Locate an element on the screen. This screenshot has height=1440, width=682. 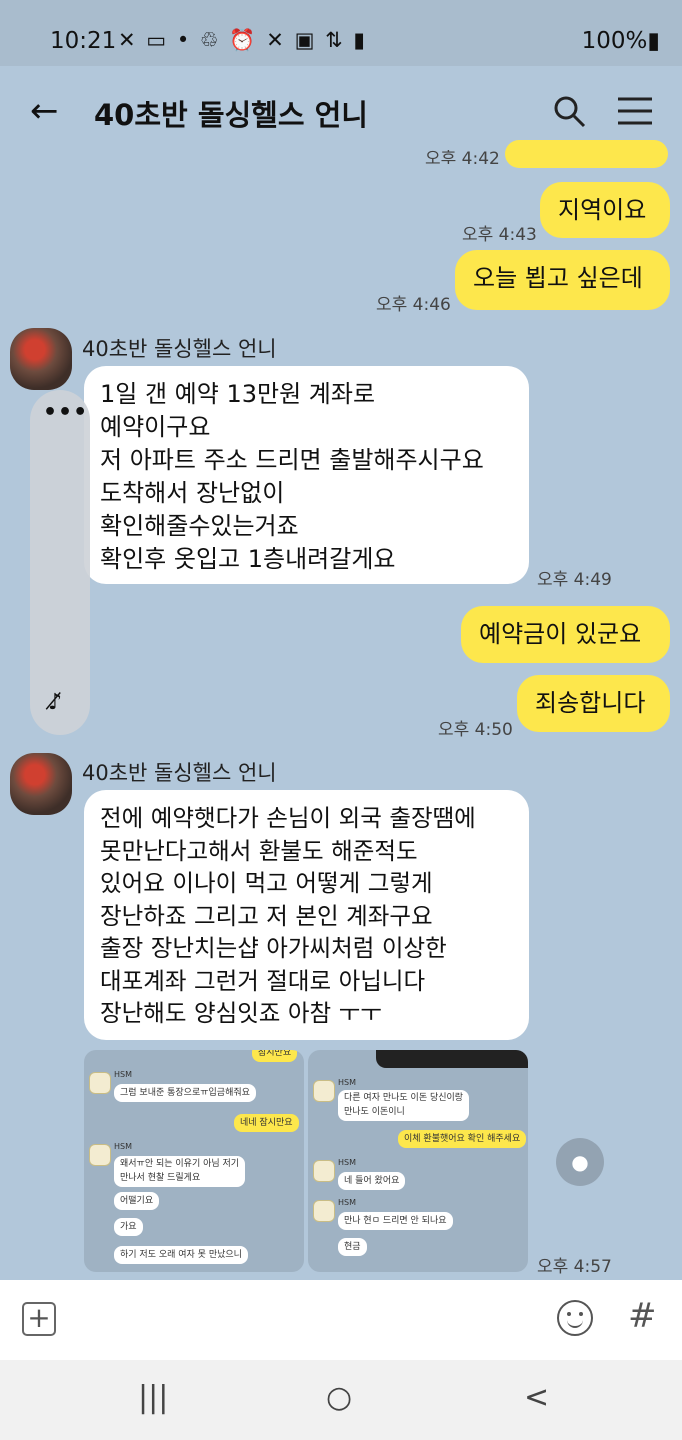
hd-icon: ▣ is located at coordinates (305, 40).